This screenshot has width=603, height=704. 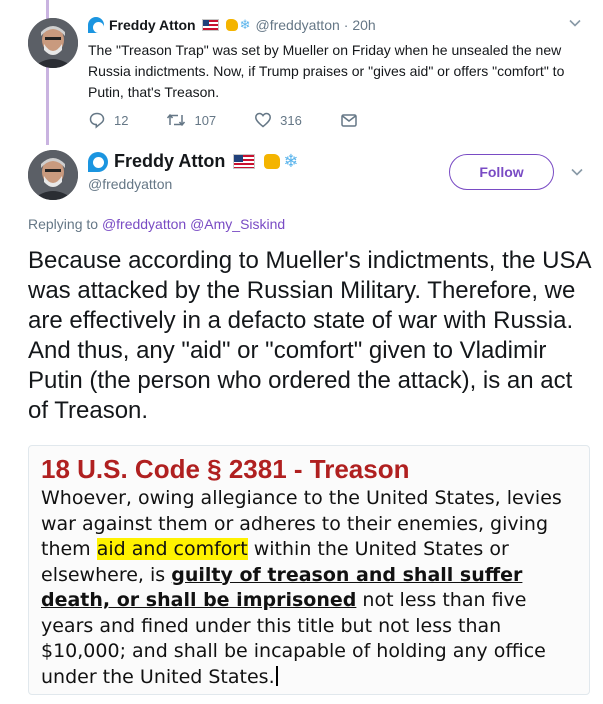 I want to click on text-cursor, so click(x=276, y=675).